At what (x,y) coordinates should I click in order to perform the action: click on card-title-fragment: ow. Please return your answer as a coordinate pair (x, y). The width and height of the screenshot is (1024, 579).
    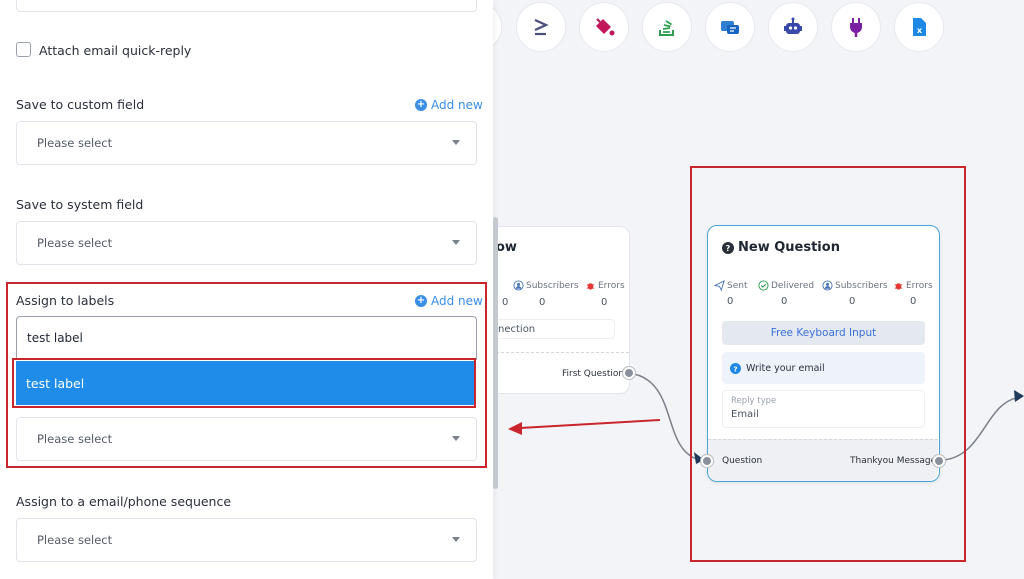
    Looking at the image, I should click on (506, 247).